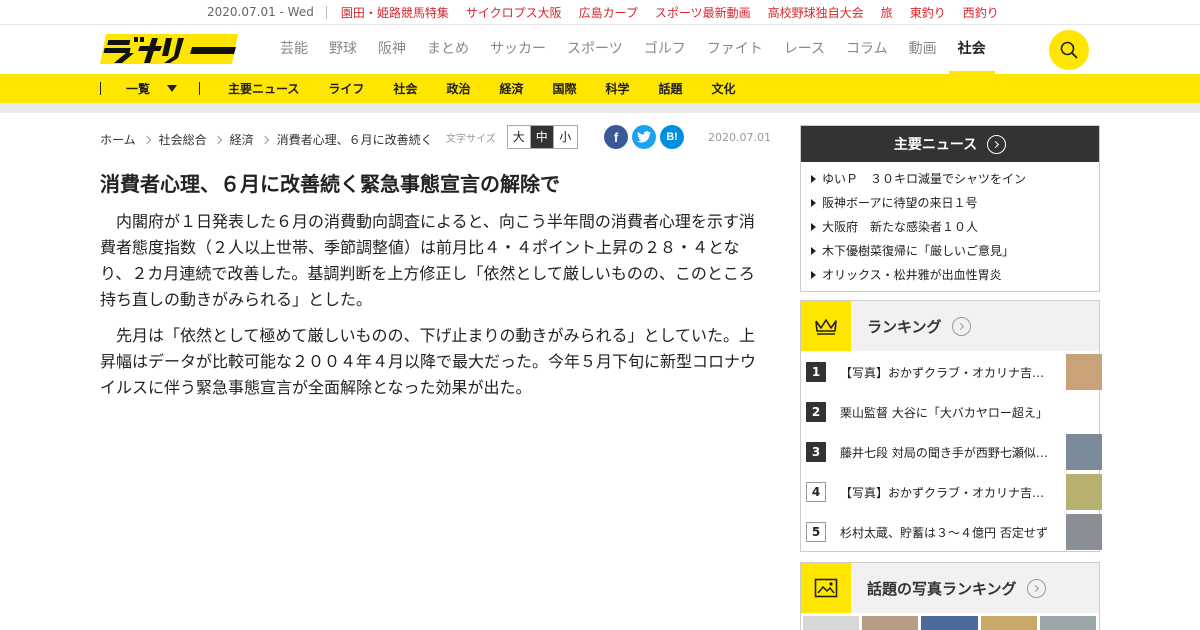 The width and height of the screenshot is (1200, 630). I want to click on ranking-headline: 杉村太蔵、貯蓄は３～４億円 否定せず, so click(944, 532).